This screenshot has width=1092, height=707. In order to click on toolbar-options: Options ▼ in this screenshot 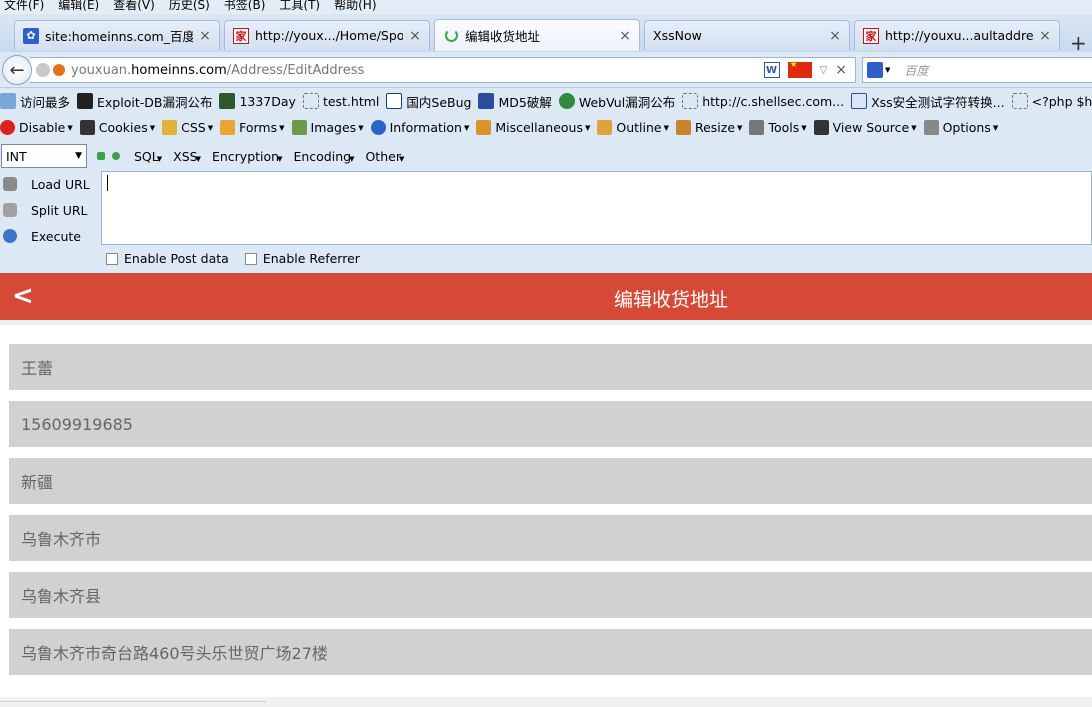, I will do `click(960, 127)`.